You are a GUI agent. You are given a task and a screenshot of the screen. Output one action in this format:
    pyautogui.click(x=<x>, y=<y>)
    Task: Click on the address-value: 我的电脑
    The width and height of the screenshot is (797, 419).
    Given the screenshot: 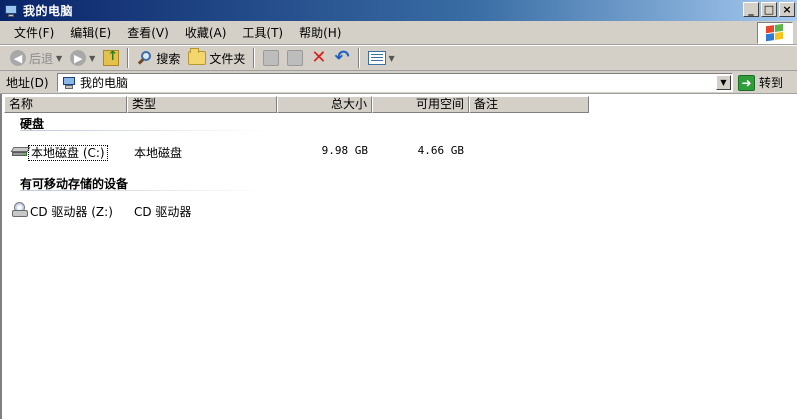 What is the action you would take?
    pyautogui.click(x=104, y=83)
    